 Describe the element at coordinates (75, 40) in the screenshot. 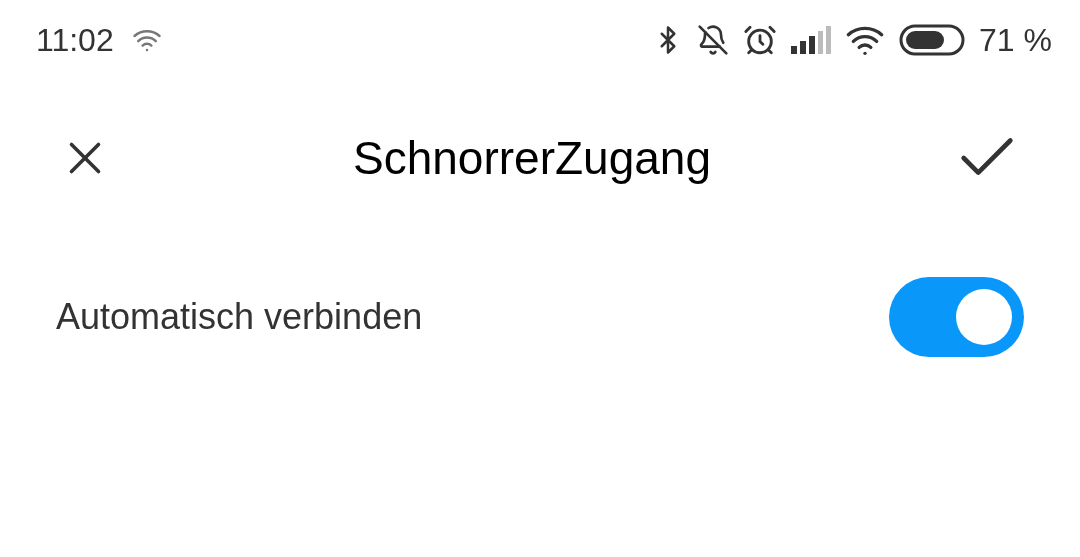

I see `status-time: 11:02` at that location.